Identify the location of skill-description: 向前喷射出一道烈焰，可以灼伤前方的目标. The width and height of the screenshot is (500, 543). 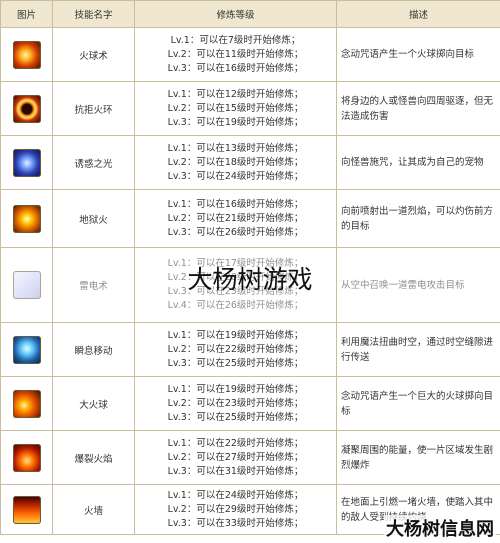
(418, 218).